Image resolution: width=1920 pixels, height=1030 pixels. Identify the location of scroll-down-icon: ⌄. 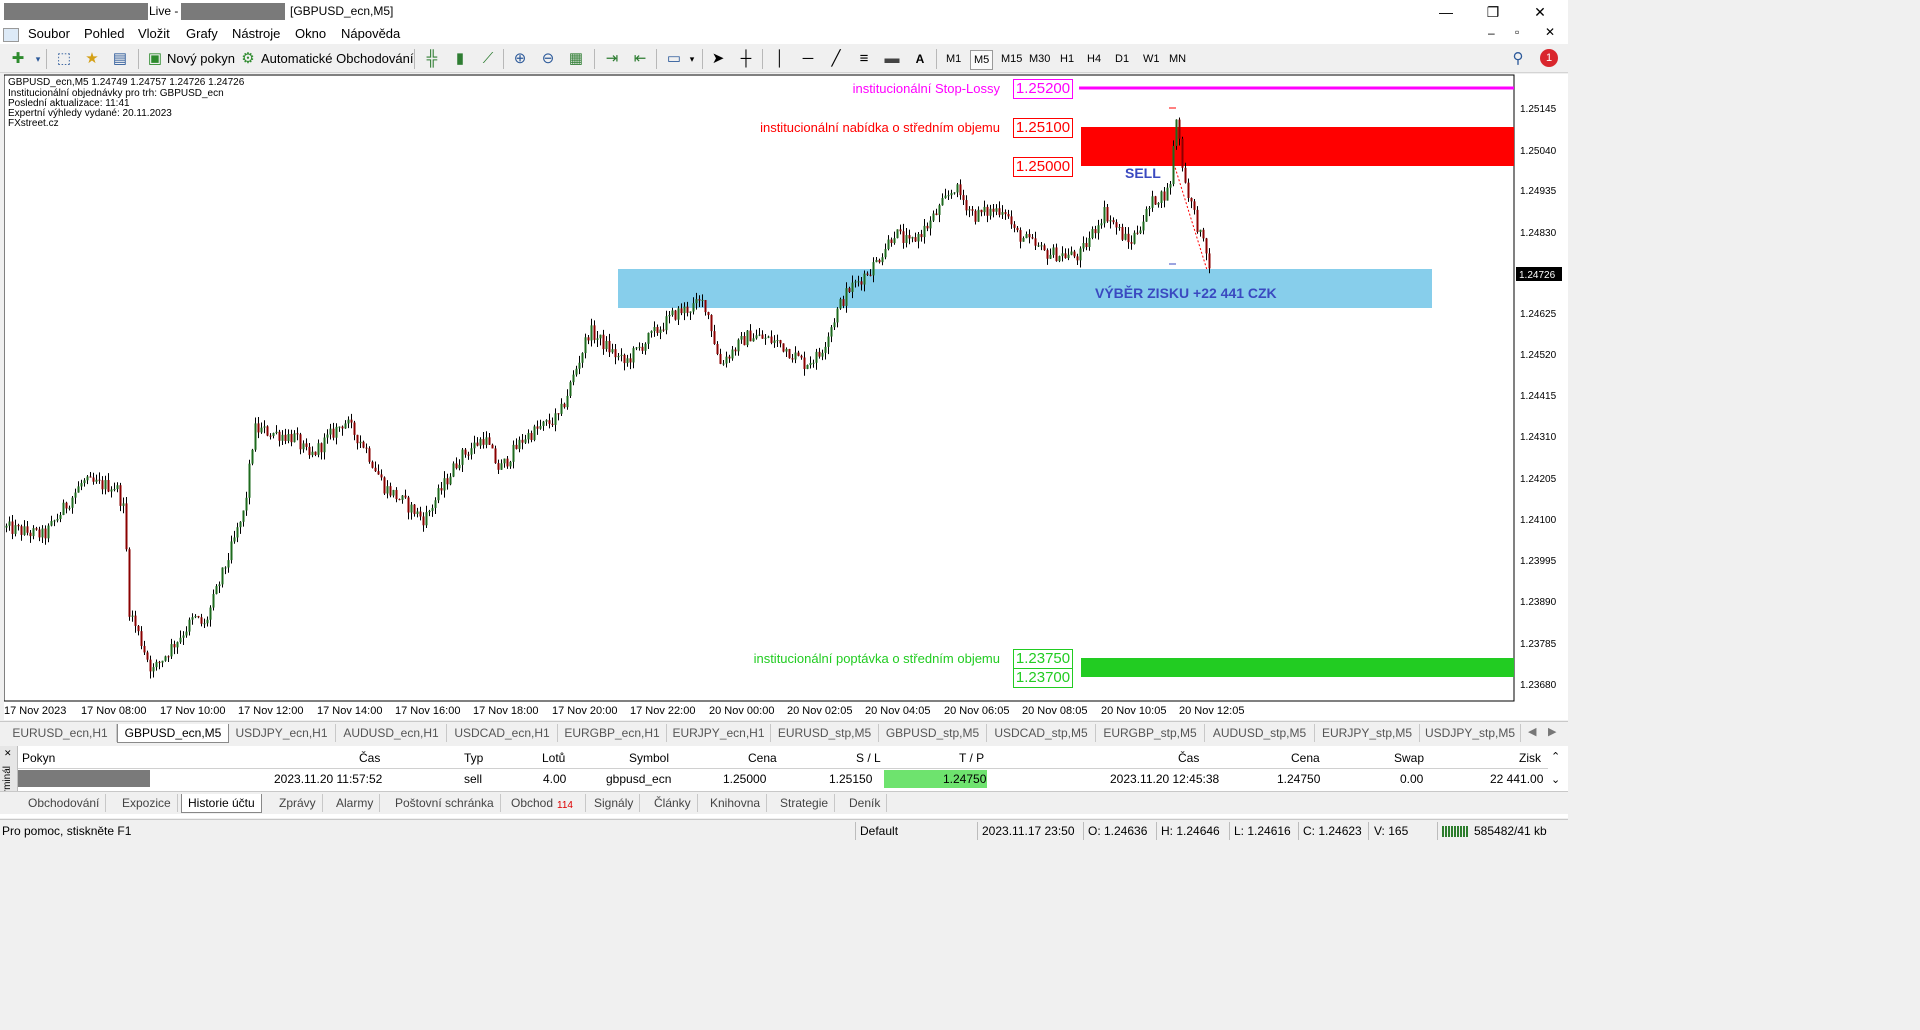
(1555, 779).